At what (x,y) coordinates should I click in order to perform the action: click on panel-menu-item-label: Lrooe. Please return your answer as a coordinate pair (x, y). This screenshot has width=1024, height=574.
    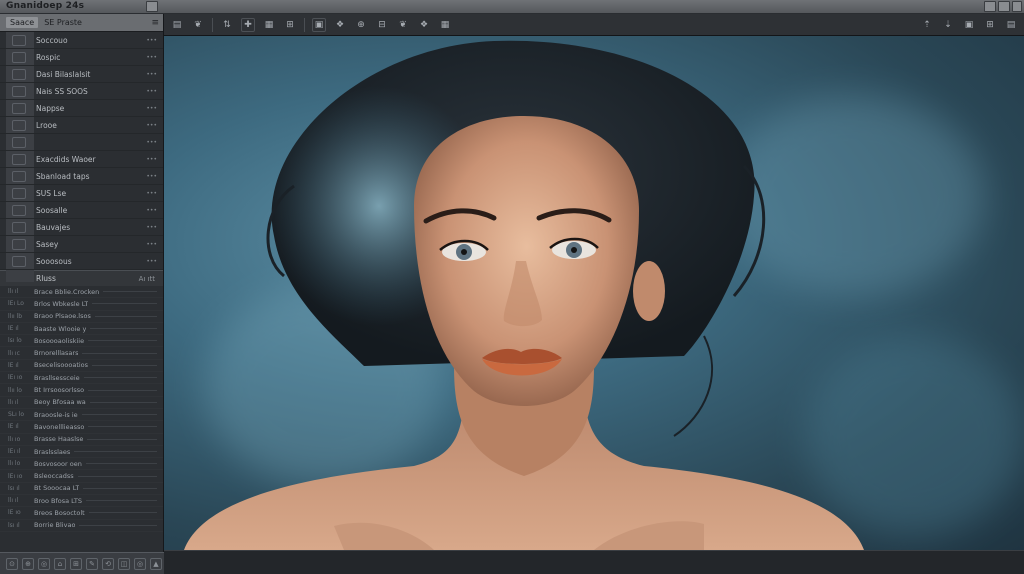
    Looking at the image, I should click on (46, 125).